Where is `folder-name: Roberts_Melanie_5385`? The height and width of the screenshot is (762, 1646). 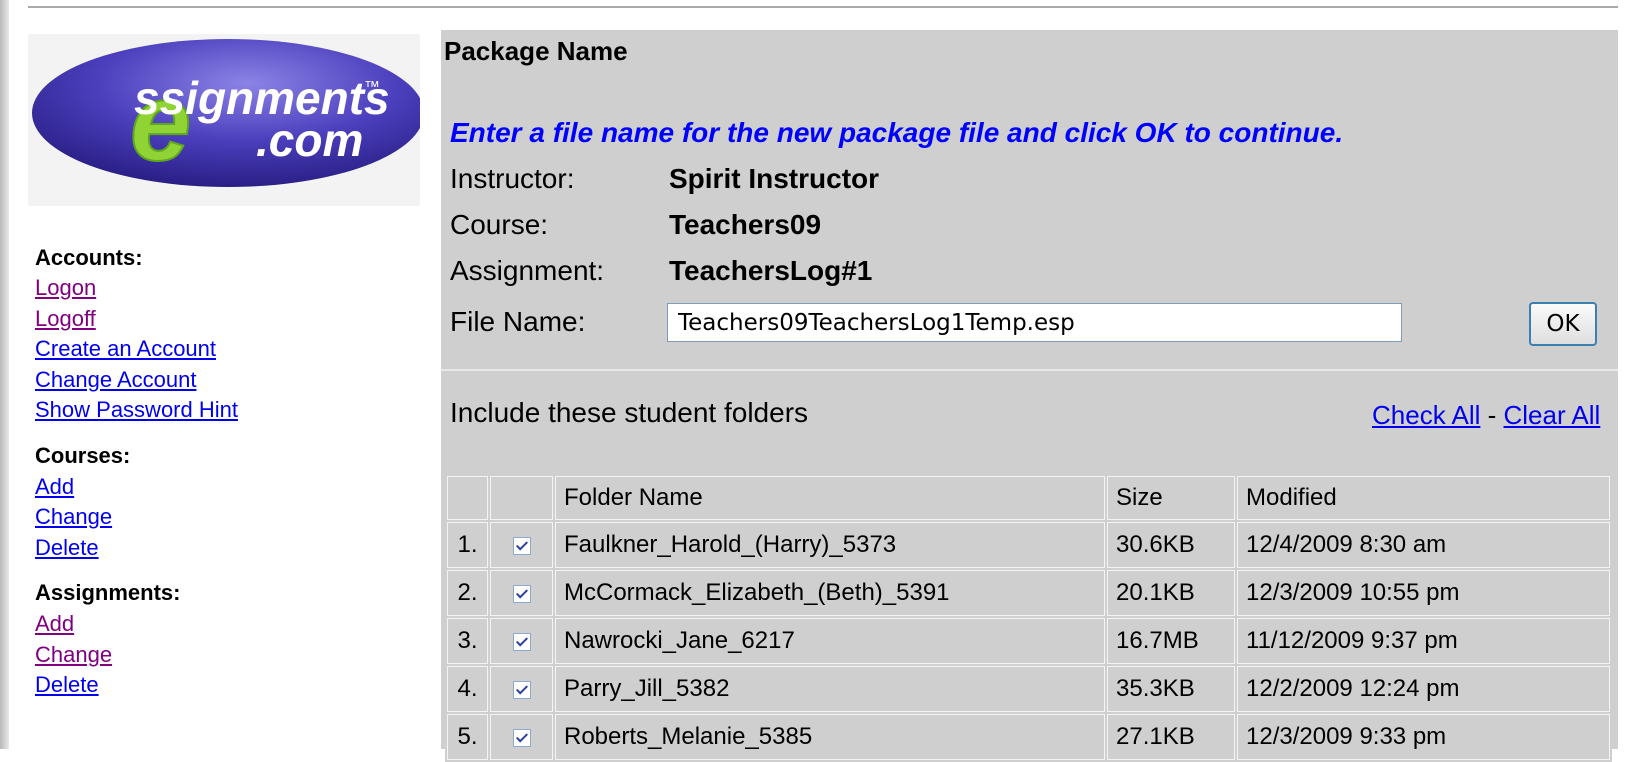
folder-name: Roberts_Melanie_5385 is located at coordinates (830, 737).